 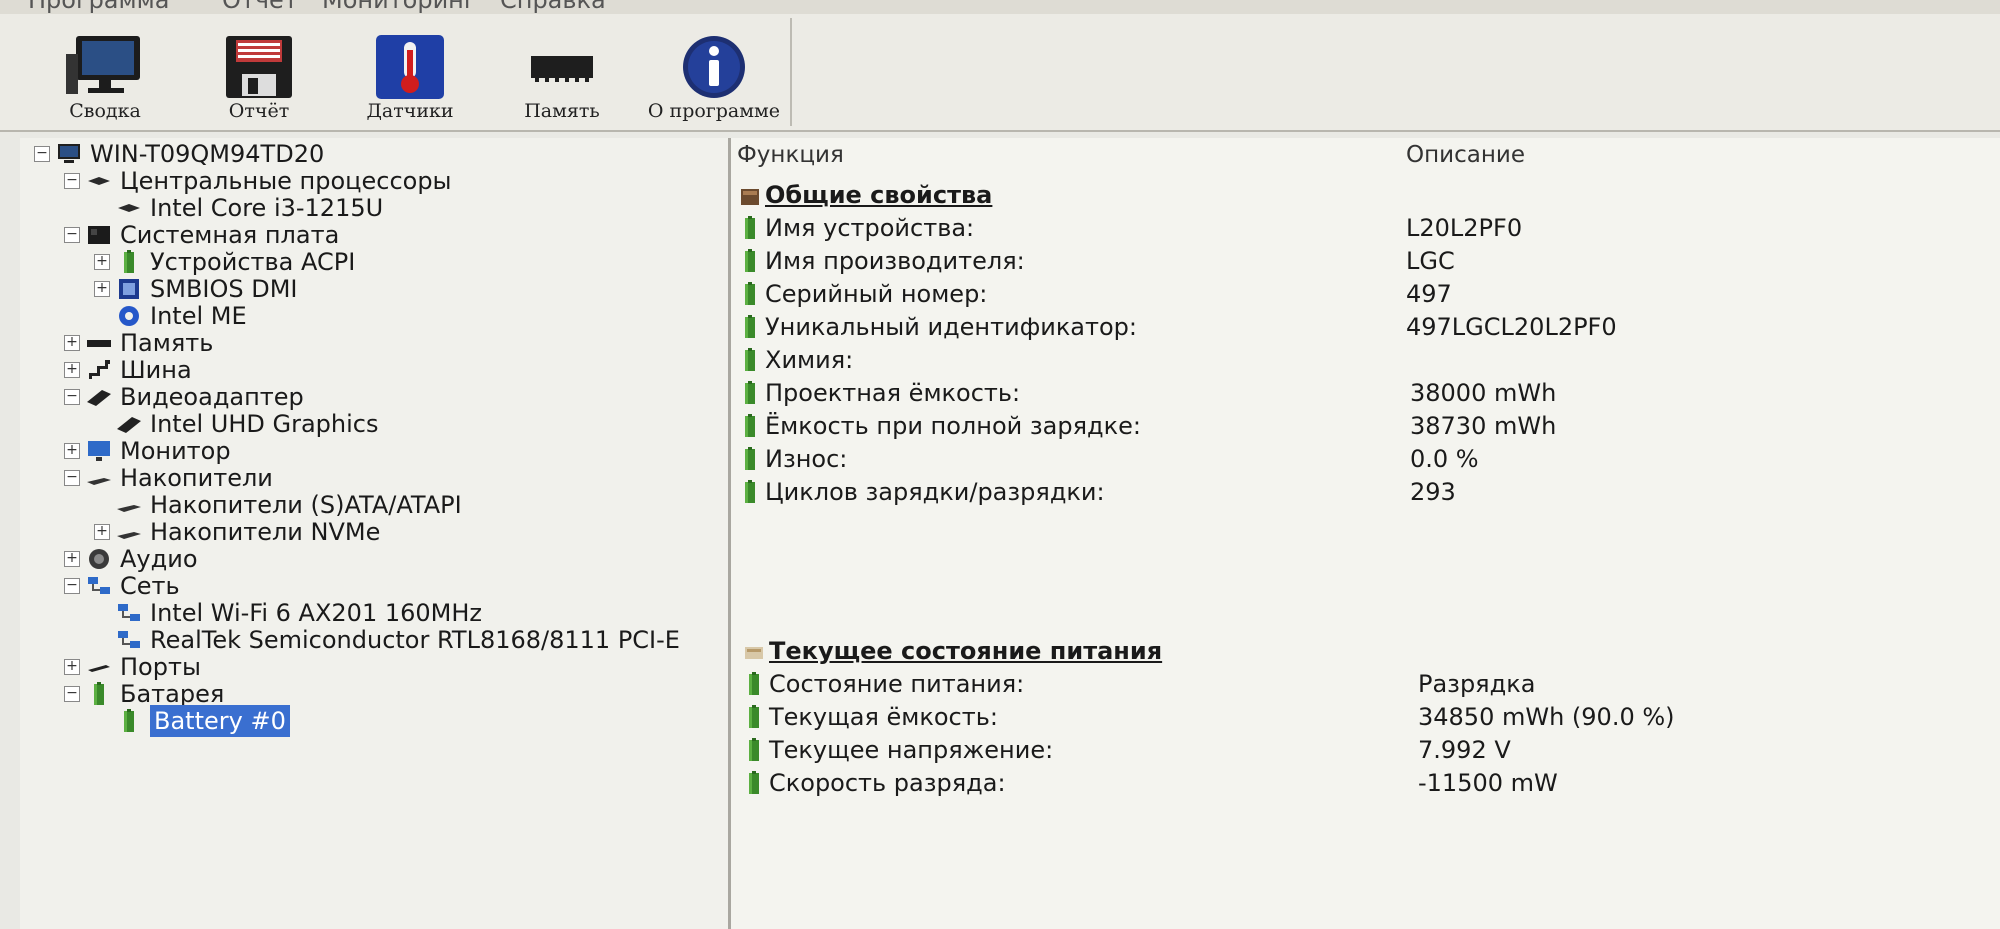 What do you see at coordinates (1339, 327) in the screenshot?
I see `property-row: Уникальный идентификатор: 497LGCL20L2PF0` at bounding box center [1339, 327].